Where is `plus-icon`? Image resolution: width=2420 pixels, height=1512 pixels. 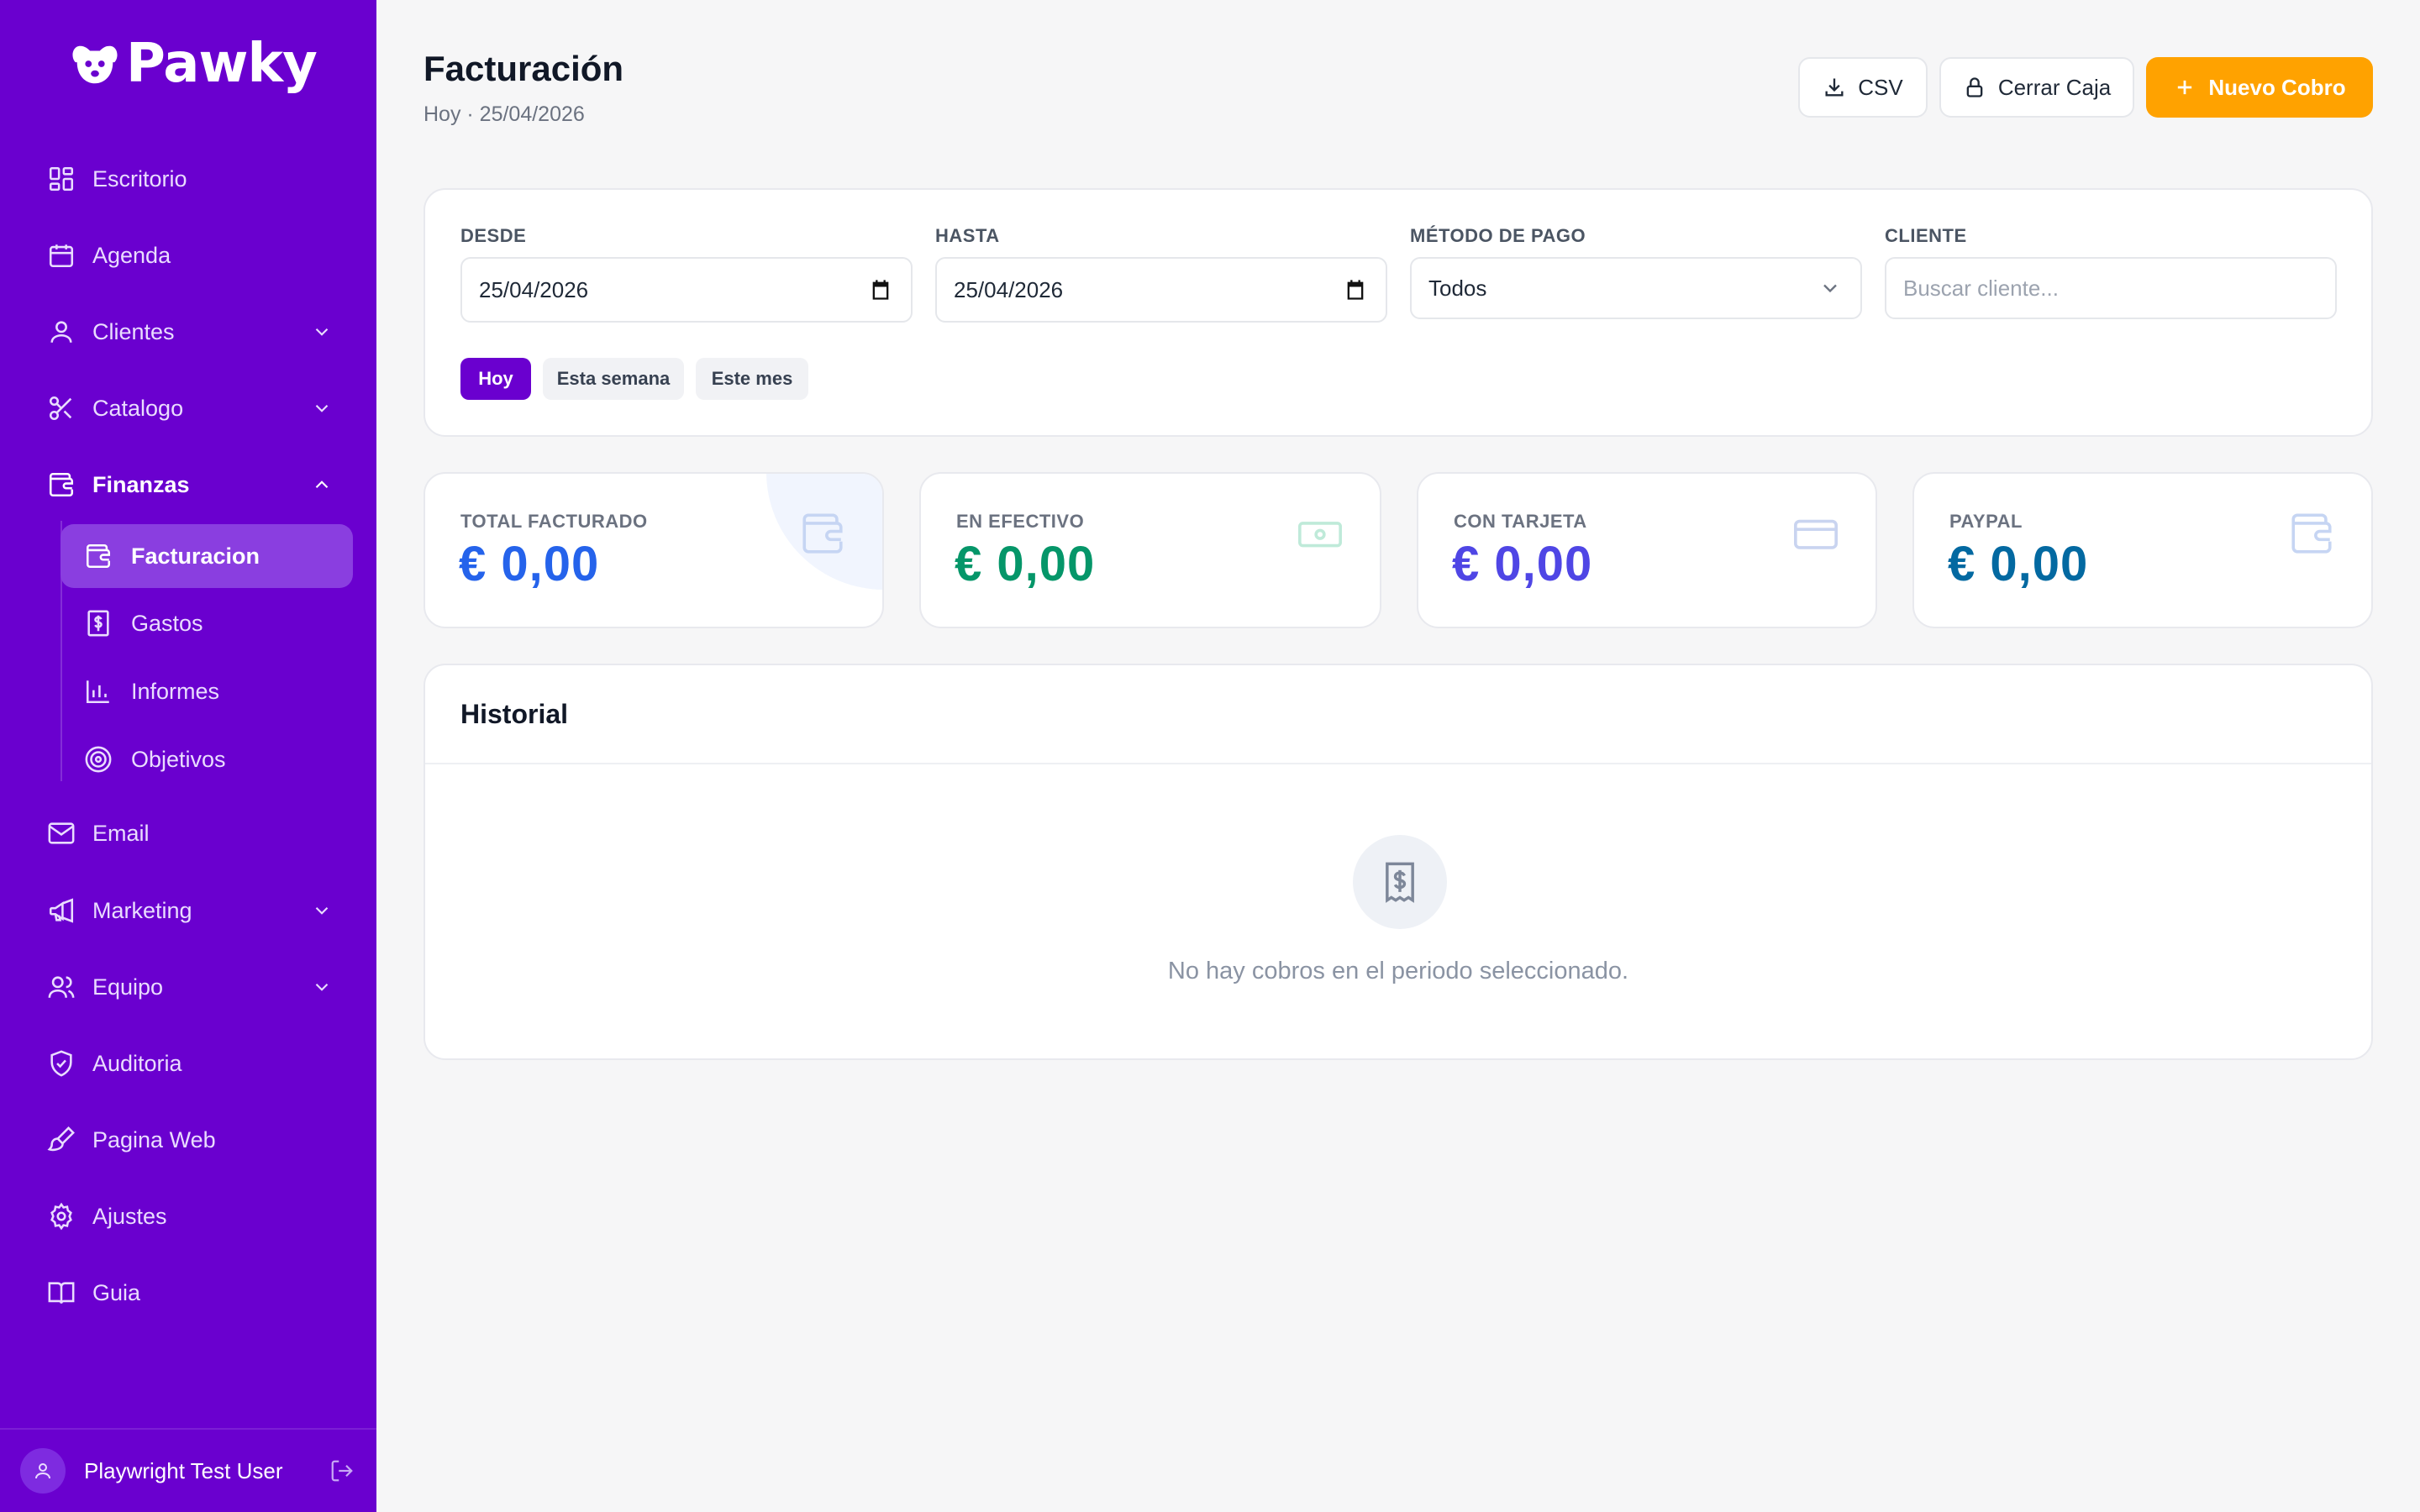
plus-icon is located at coordinates (2185, 87).